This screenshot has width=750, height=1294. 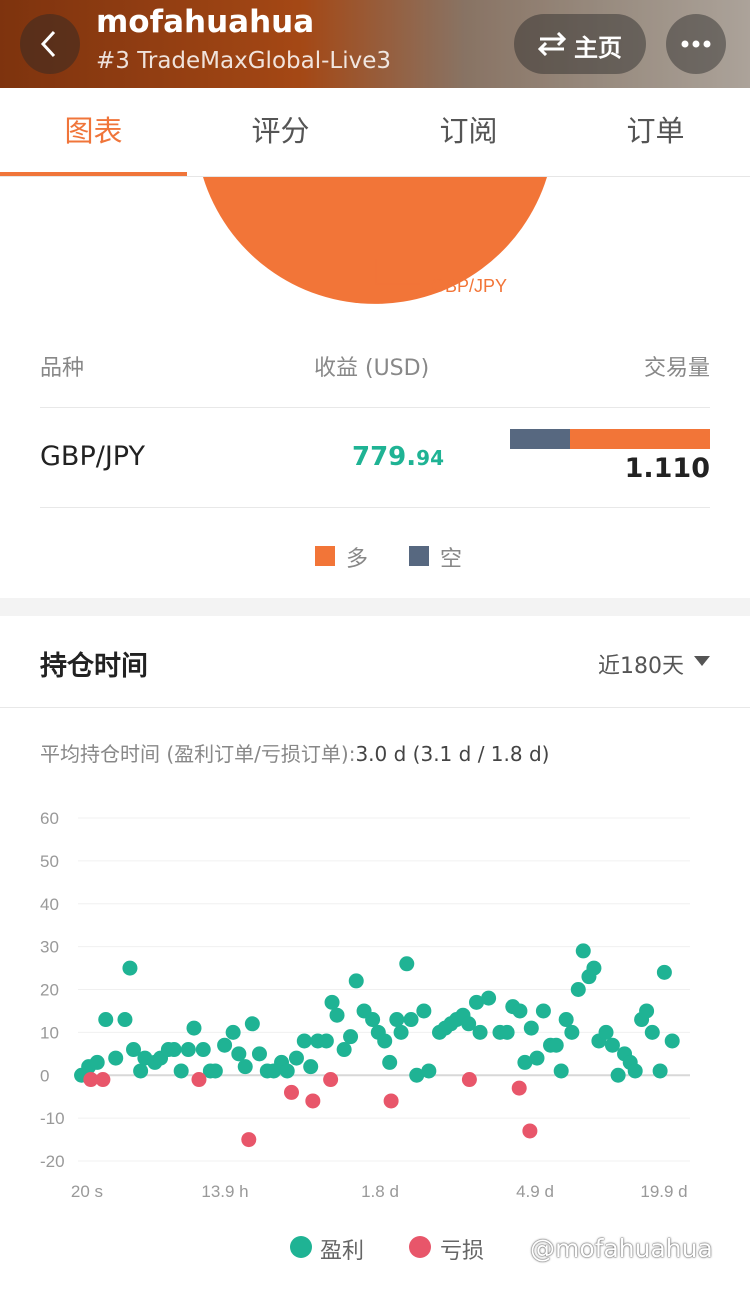 I want to click on more-button, so click(x=696, y=44).